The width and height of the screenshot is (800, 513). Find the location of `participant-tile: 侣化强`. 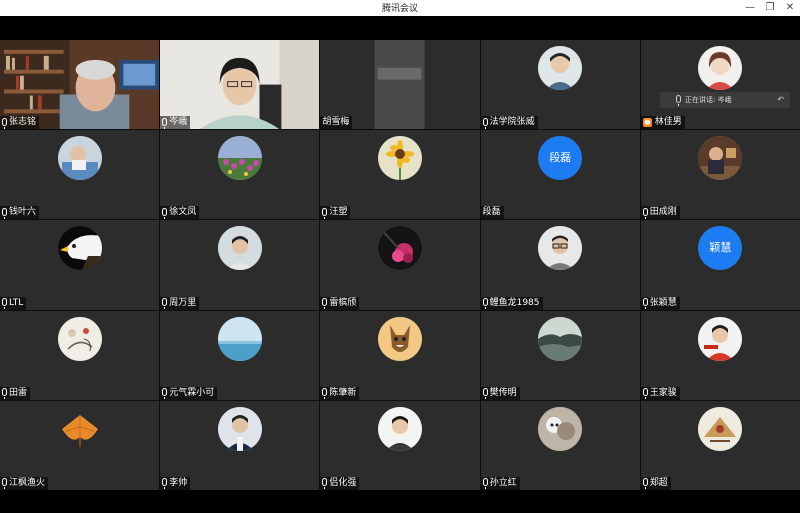

participant-tile: 侣化强 is located at coordinates (400, 445).